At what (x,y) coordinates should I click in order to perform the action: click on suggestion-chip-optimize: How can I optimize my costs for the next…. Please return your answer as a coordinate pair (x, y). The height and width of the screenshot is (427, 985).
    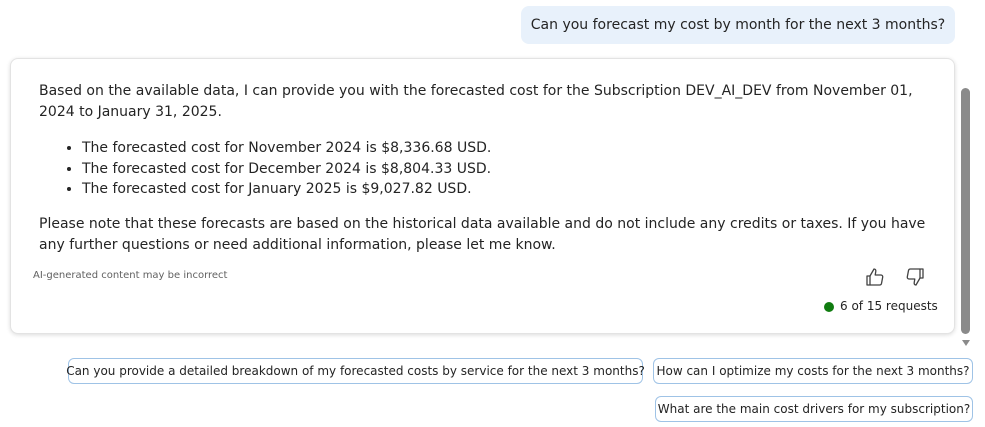
    Looking at the image, I should click on (813, 371).